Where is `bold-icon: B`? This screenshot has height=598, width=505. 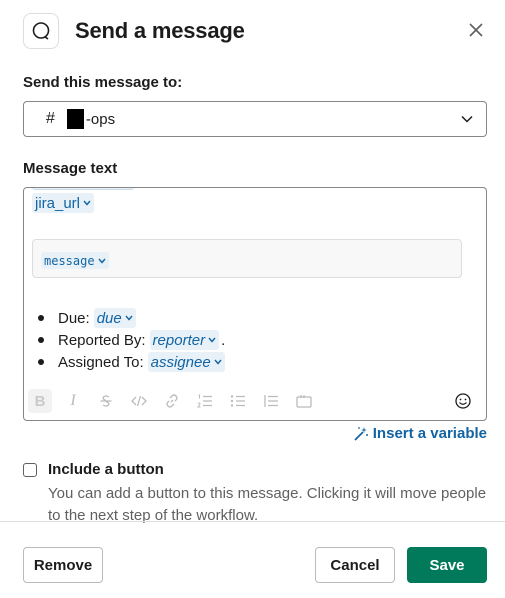 bold-icon: B is located at coordinates (40, 401).